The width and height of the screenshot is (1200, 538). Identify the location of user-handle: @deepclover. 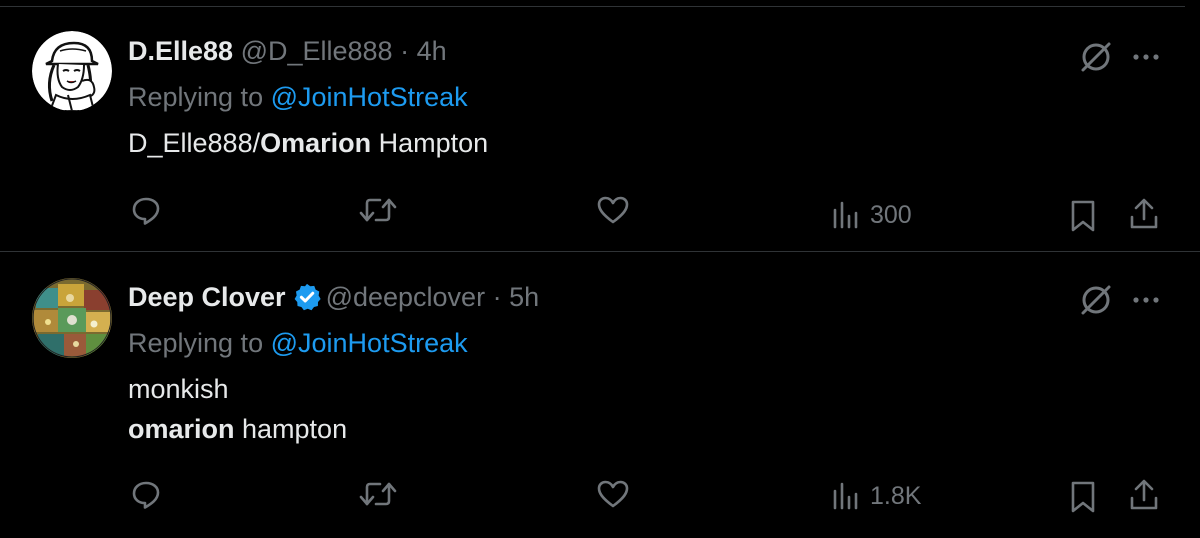
(406, 297).